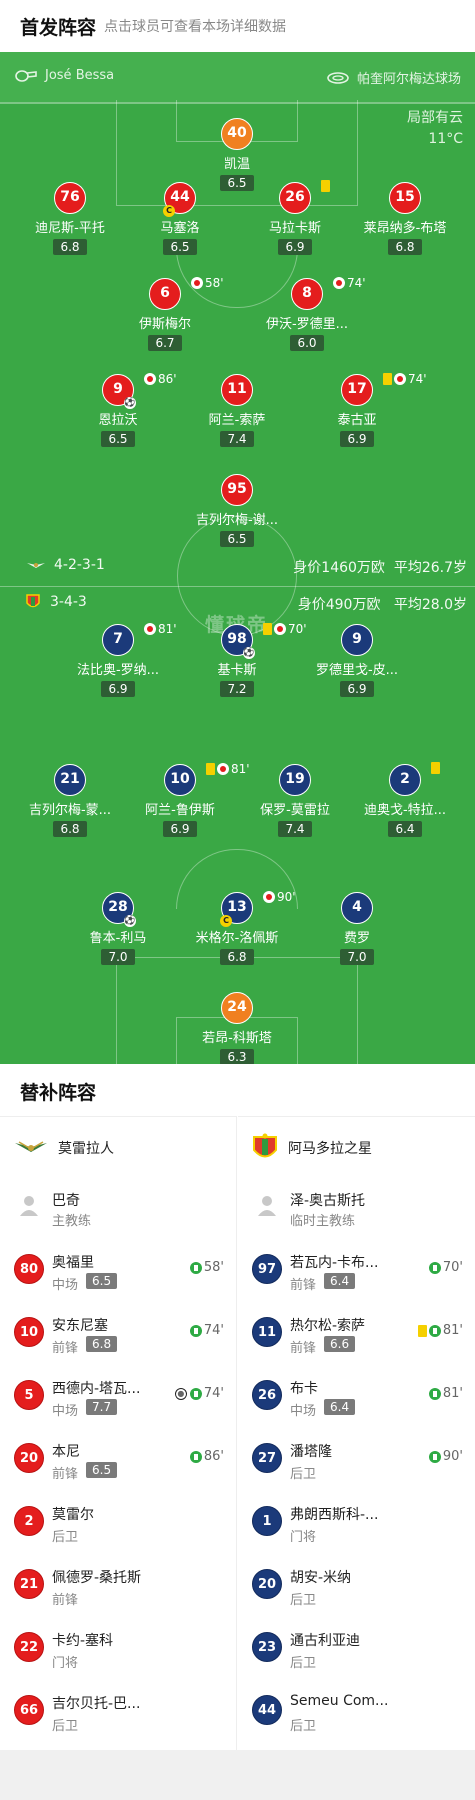  Describe the element at coordinates (68, 602) in the screenshot. I see `away-formation: 3-4-3` at that location.